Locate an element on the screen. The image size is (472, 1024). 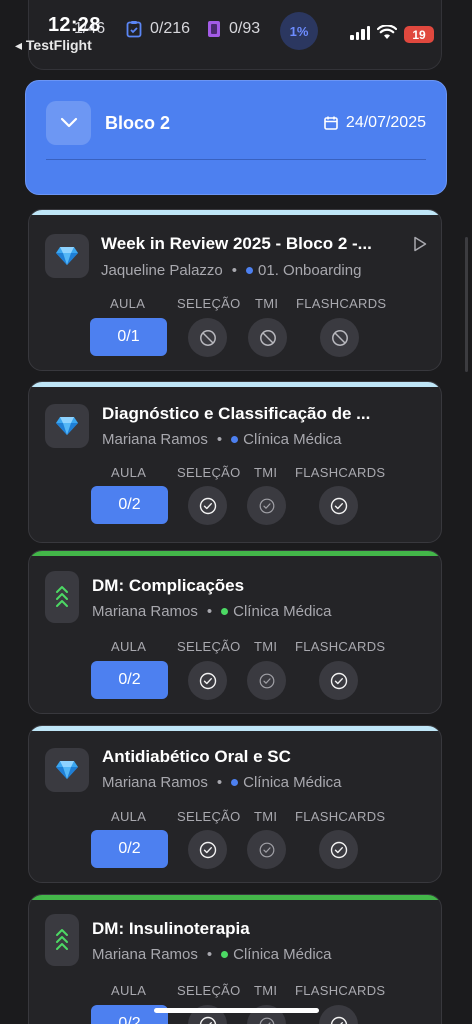
aula-progress-button: 0/1 is located at coordinates (128, 337).